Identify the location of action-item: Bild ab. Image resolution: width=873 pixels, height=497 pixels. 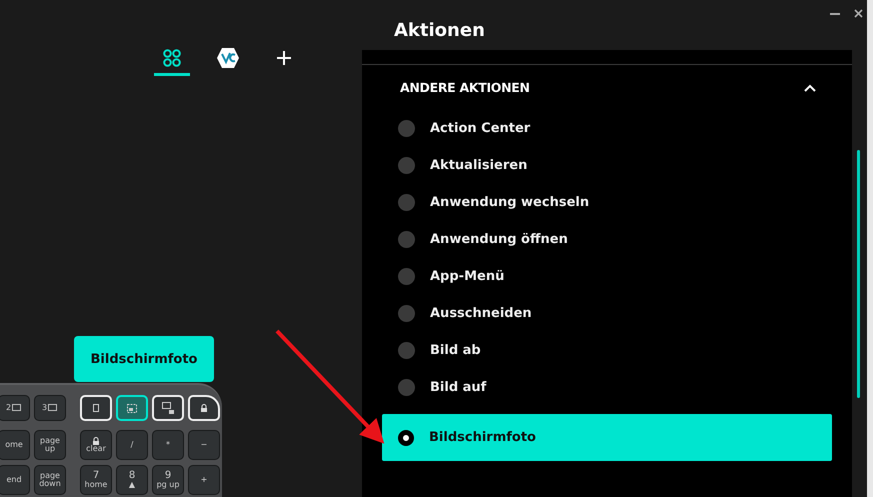
(607, 350).